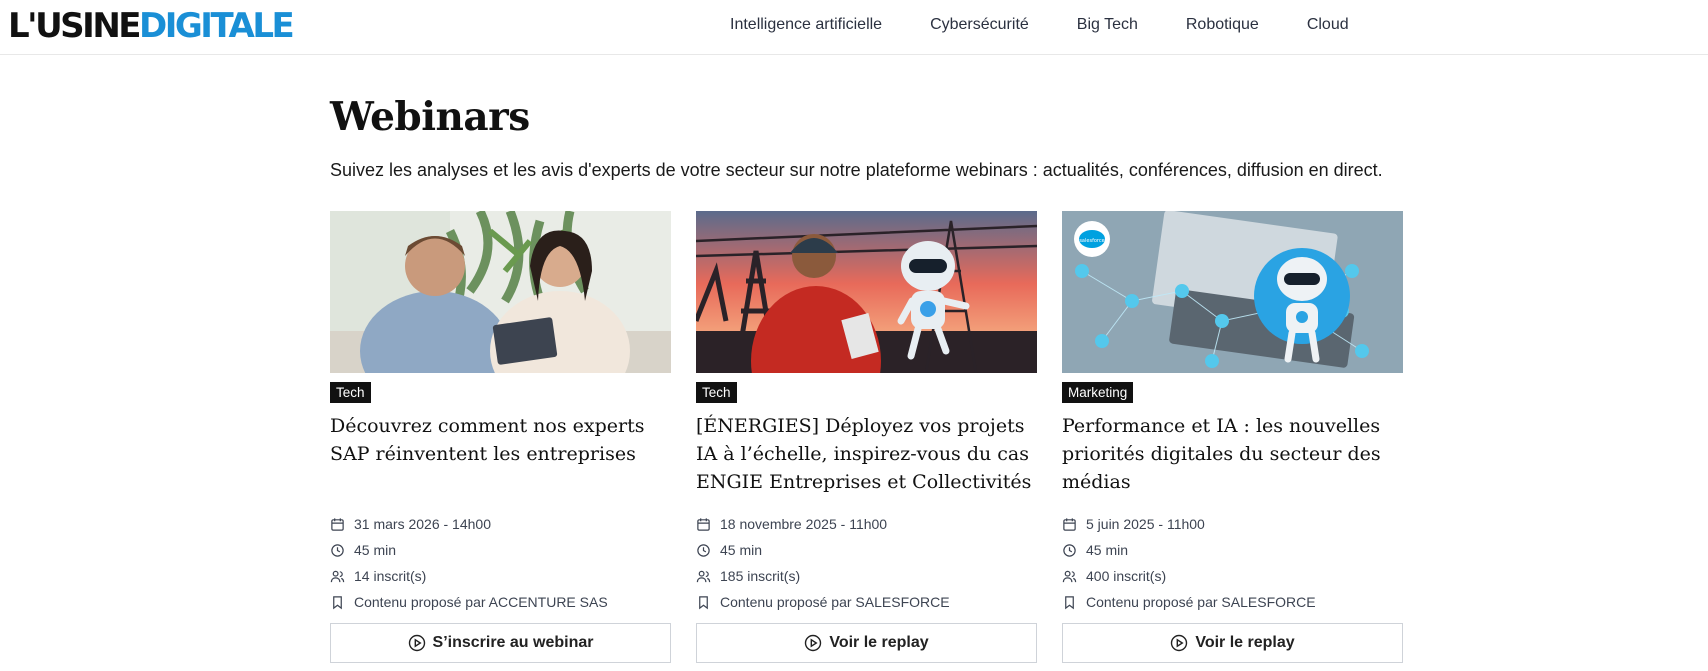 This screenshot has width=1708, height=671. I want to click on webinar-thumbnail: salesforce, so click(1232, 292).